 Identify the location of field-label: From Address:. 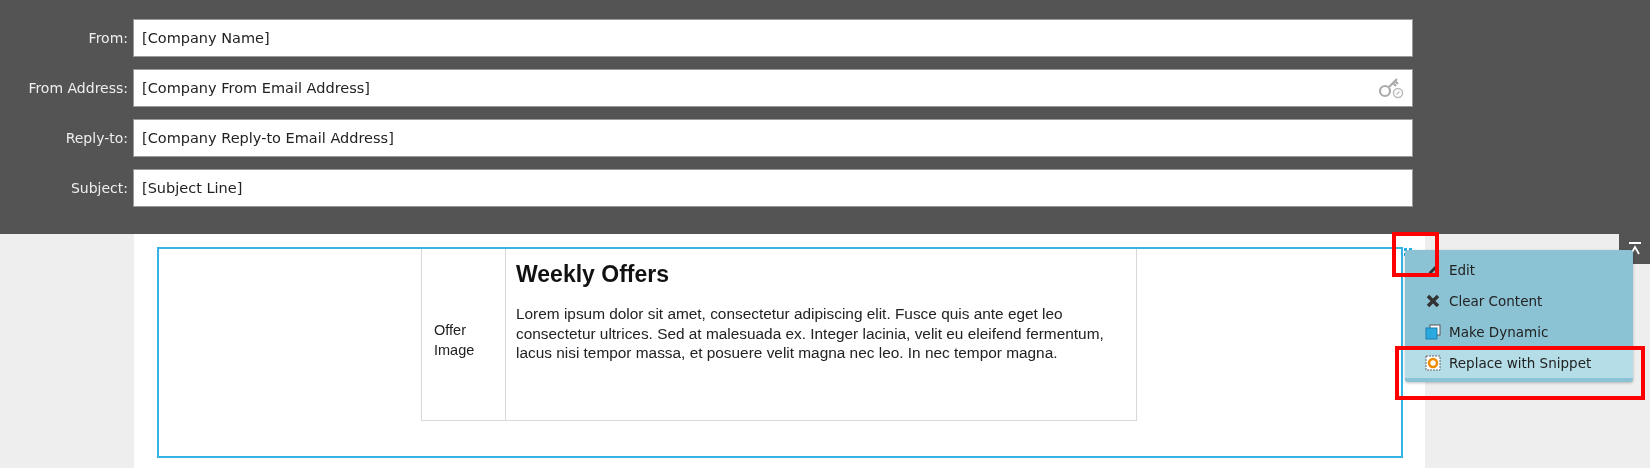
(78, 88).